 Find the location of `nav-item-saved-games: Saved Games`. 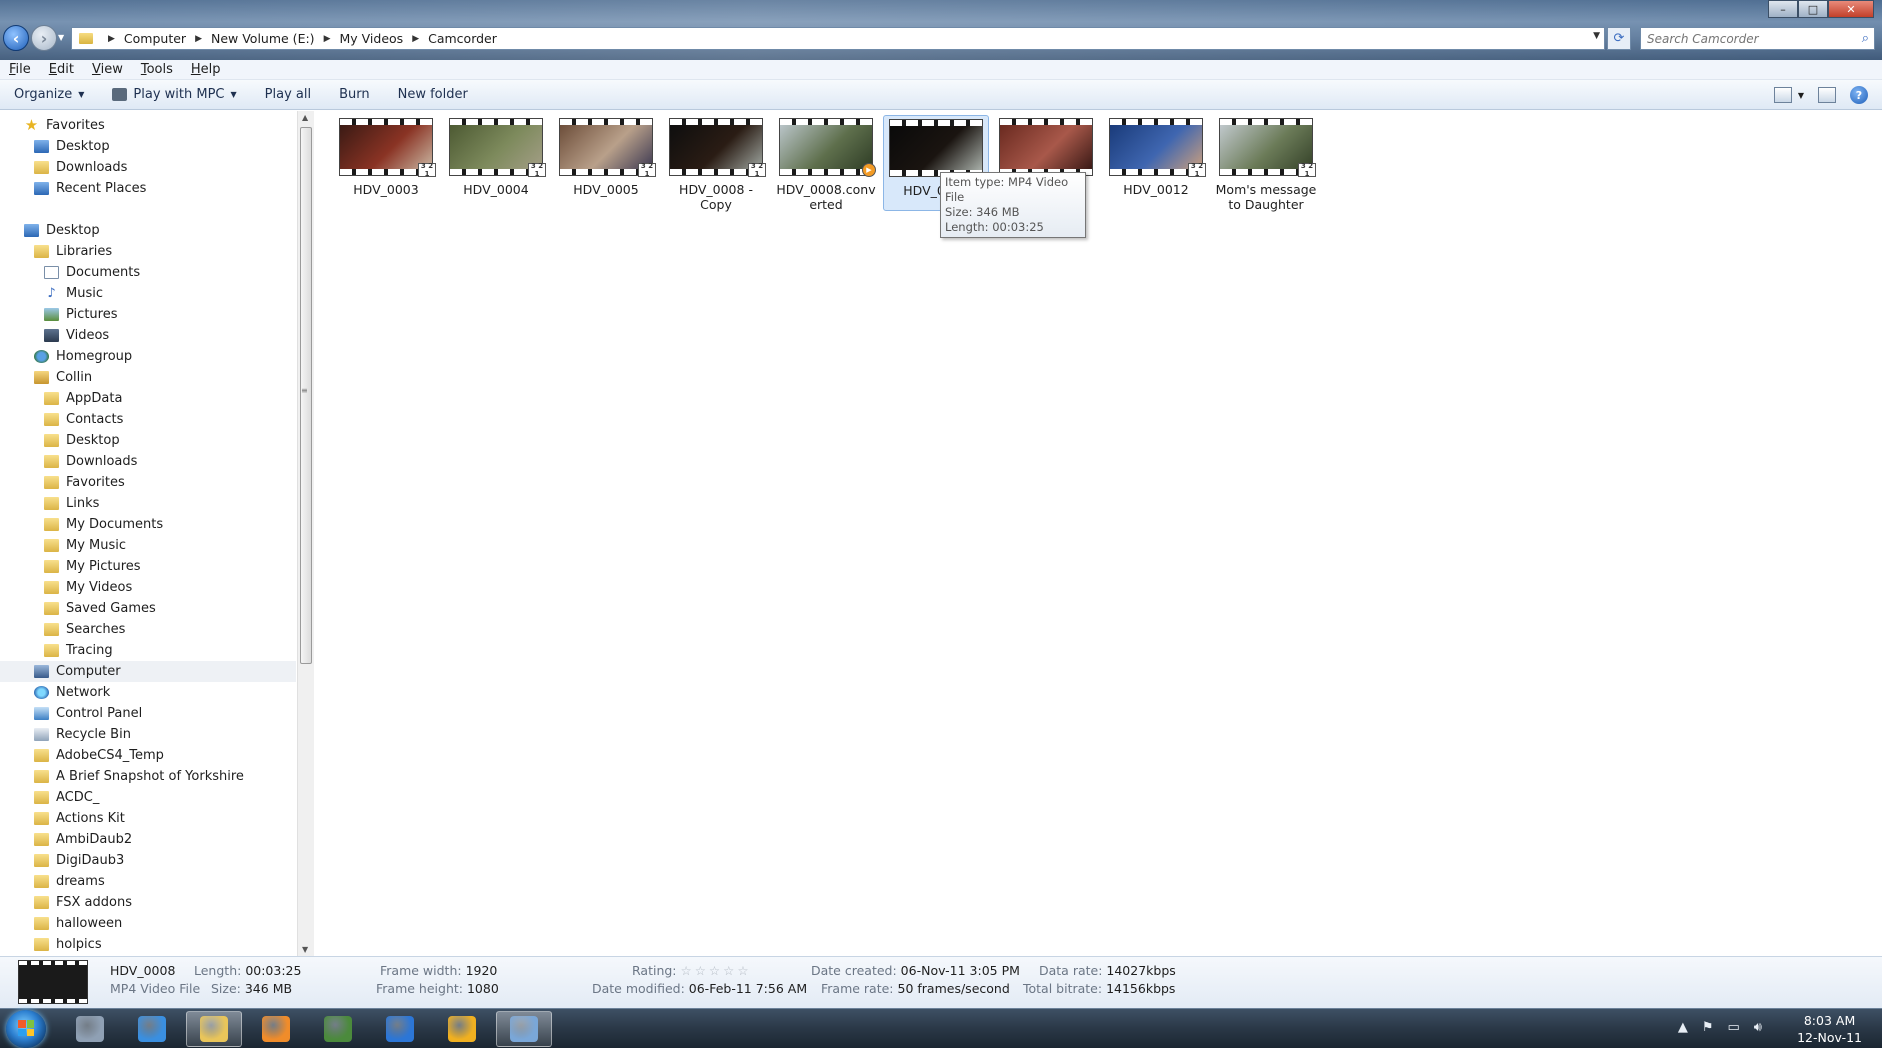

nav-item-saved-games: Saved Games is located at coordinates (148, 608).